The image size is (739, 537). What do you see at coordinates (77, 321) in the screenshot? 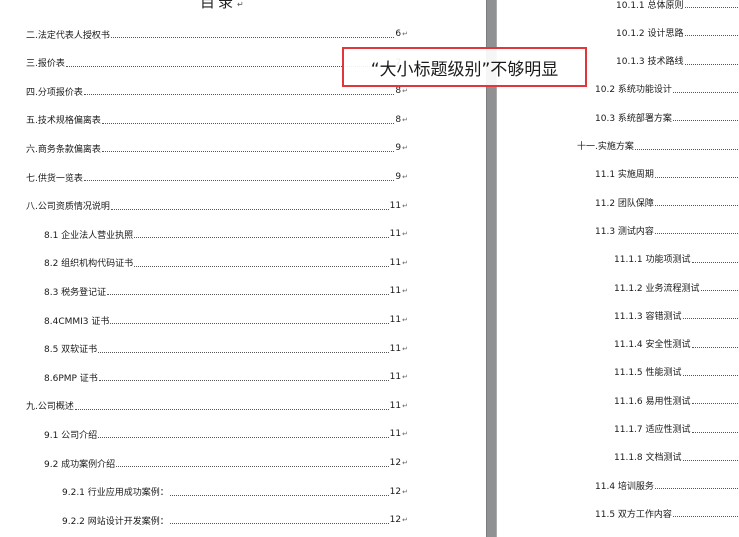
I see `toc-entry-title: 8.4CMMI3 证书` at bounding box center [77, 321].